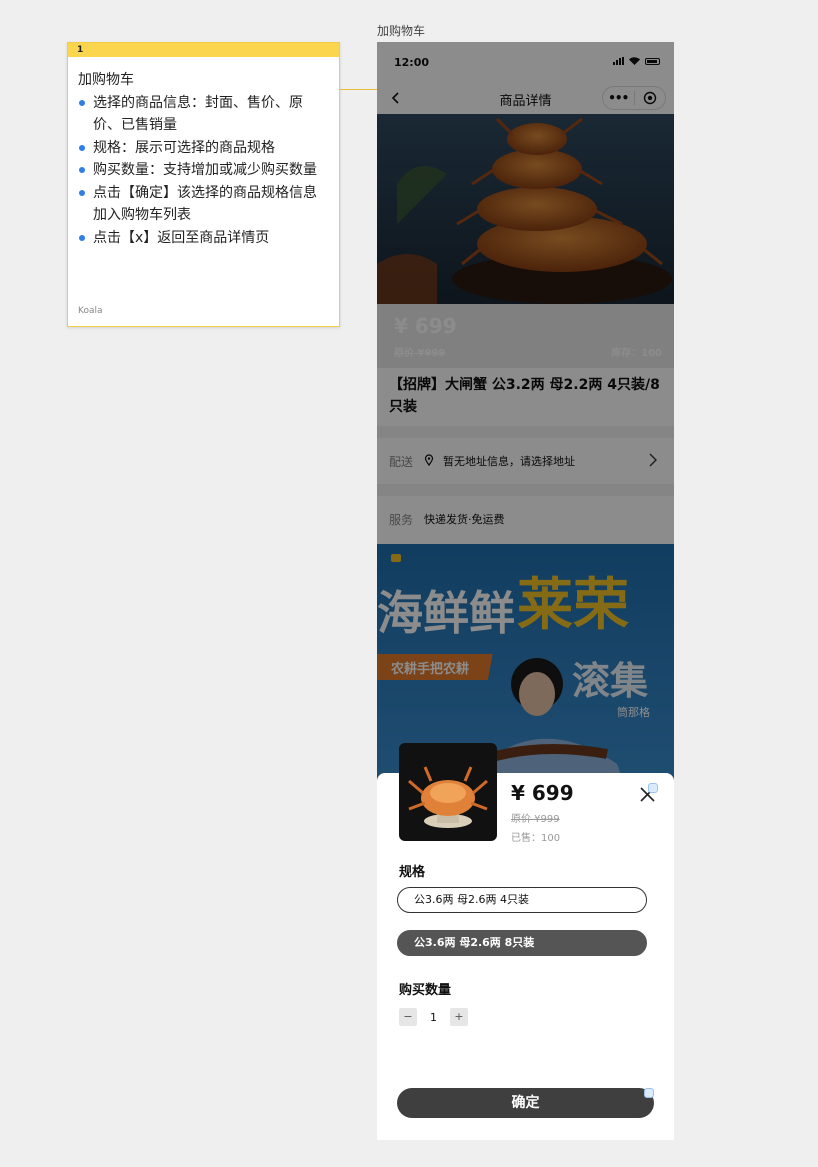 The height and width of the screenshot is (1167, 818). I want to click on note-item: 点击【确定】该选择的商品规格信息加入购物车列表, so click(203, 204).